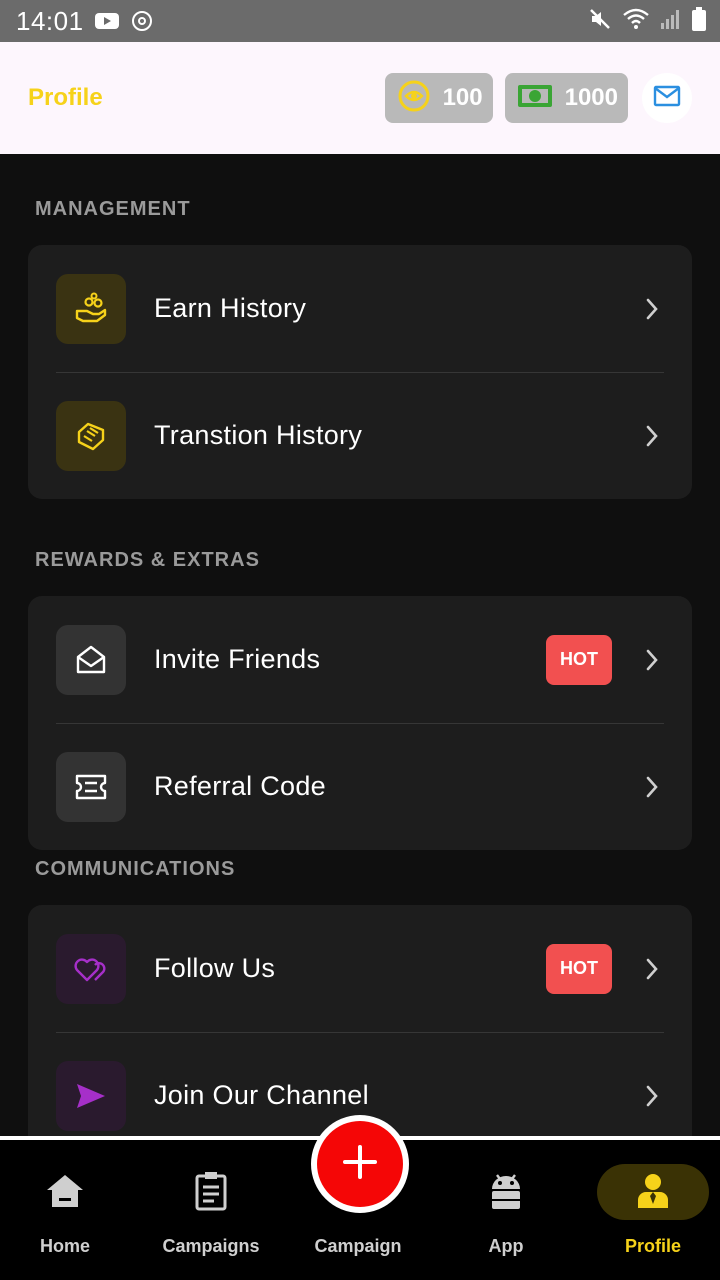 This screenshot has width=720, height=1280. I want to click on coin-icon, so click(414, 98).